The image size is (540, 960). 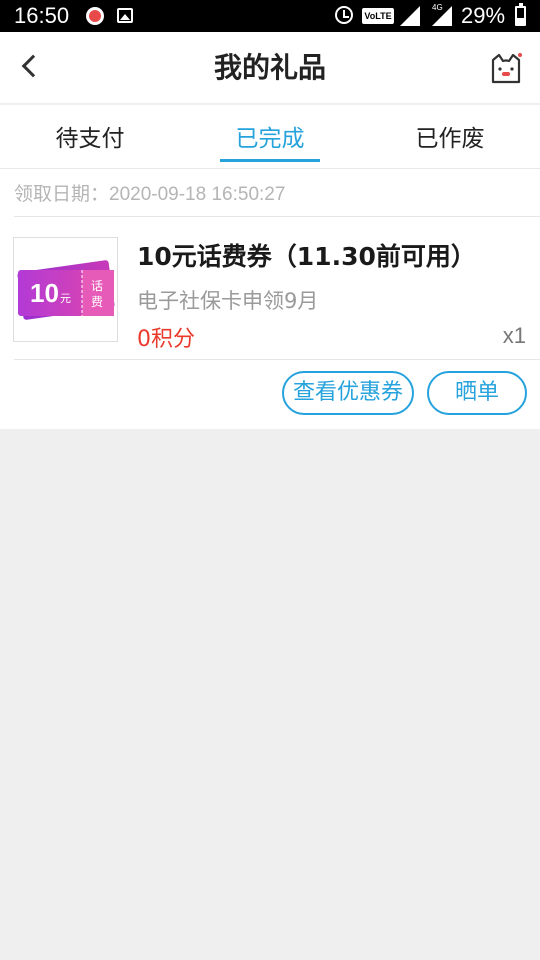 What do you see at coordinates (344, 15) in the screenshot?
I see `alarm-icon` at bounding box center [344, 15].